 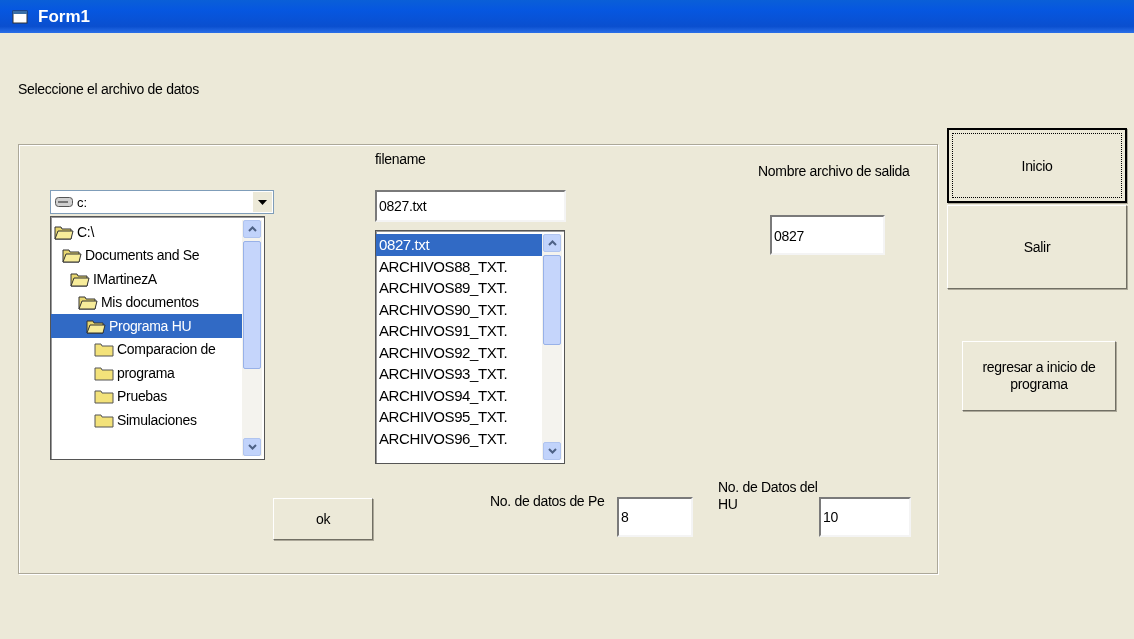 I want to click on file-item: ARCHIVOS91_TXT., so click(x=459, y=331).